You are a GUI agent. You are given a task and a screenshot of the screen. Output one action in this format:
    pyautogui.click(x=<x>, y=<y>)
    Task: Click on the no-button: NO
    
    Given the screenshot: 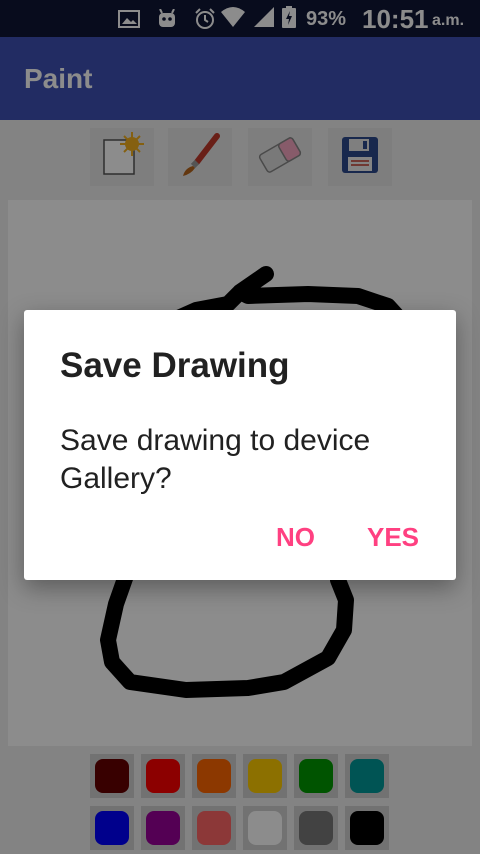 What is the action you would take?
    pyautogui.click(x=295, y=537)
    